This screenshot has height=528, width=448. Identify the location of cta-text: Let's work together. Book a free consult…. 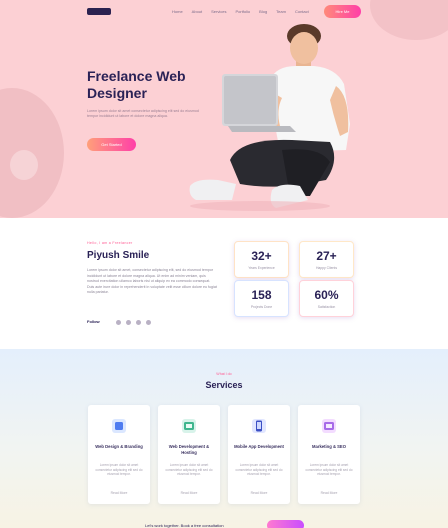
(184, 525).